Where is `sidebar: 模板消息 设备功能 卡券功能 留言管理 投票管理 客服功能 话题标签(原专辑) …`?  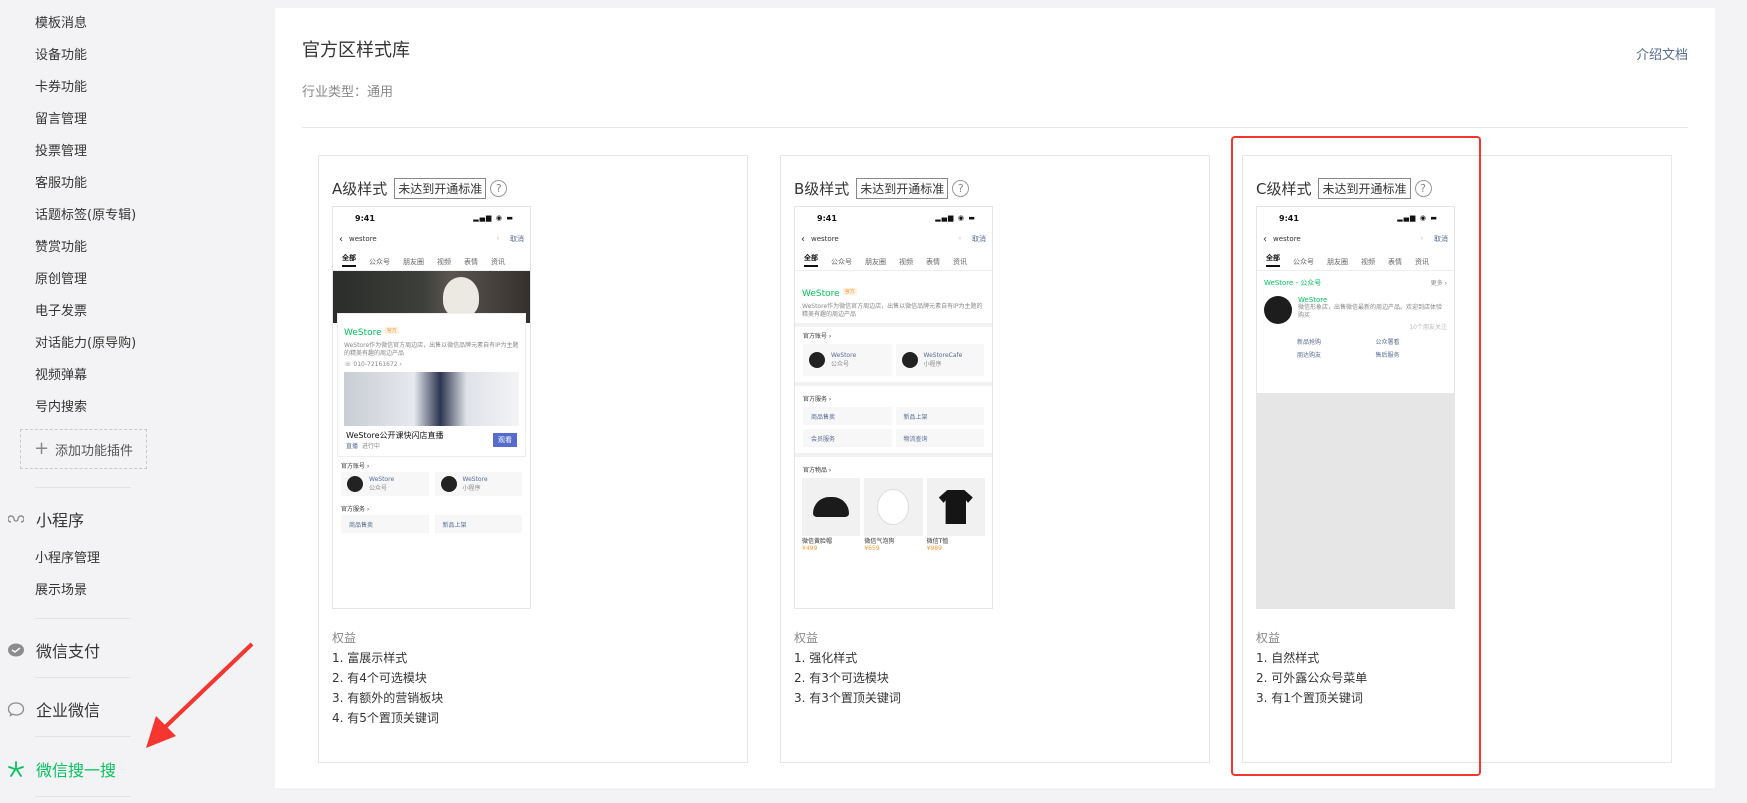 sidebar: 模板消息 设备功能 卡券功能 留言管理 投票管理 客服功能 话题标签(原专辑) … is located at coordinates (130, 401).